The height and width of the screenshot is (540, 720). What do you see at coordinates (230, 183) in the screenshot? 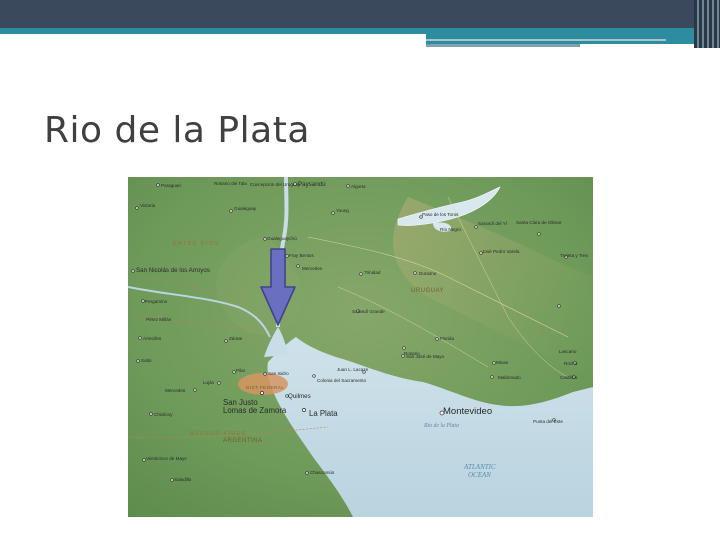
I see `svg-text: Rosario del Tala` at bounding box center [230, 183].